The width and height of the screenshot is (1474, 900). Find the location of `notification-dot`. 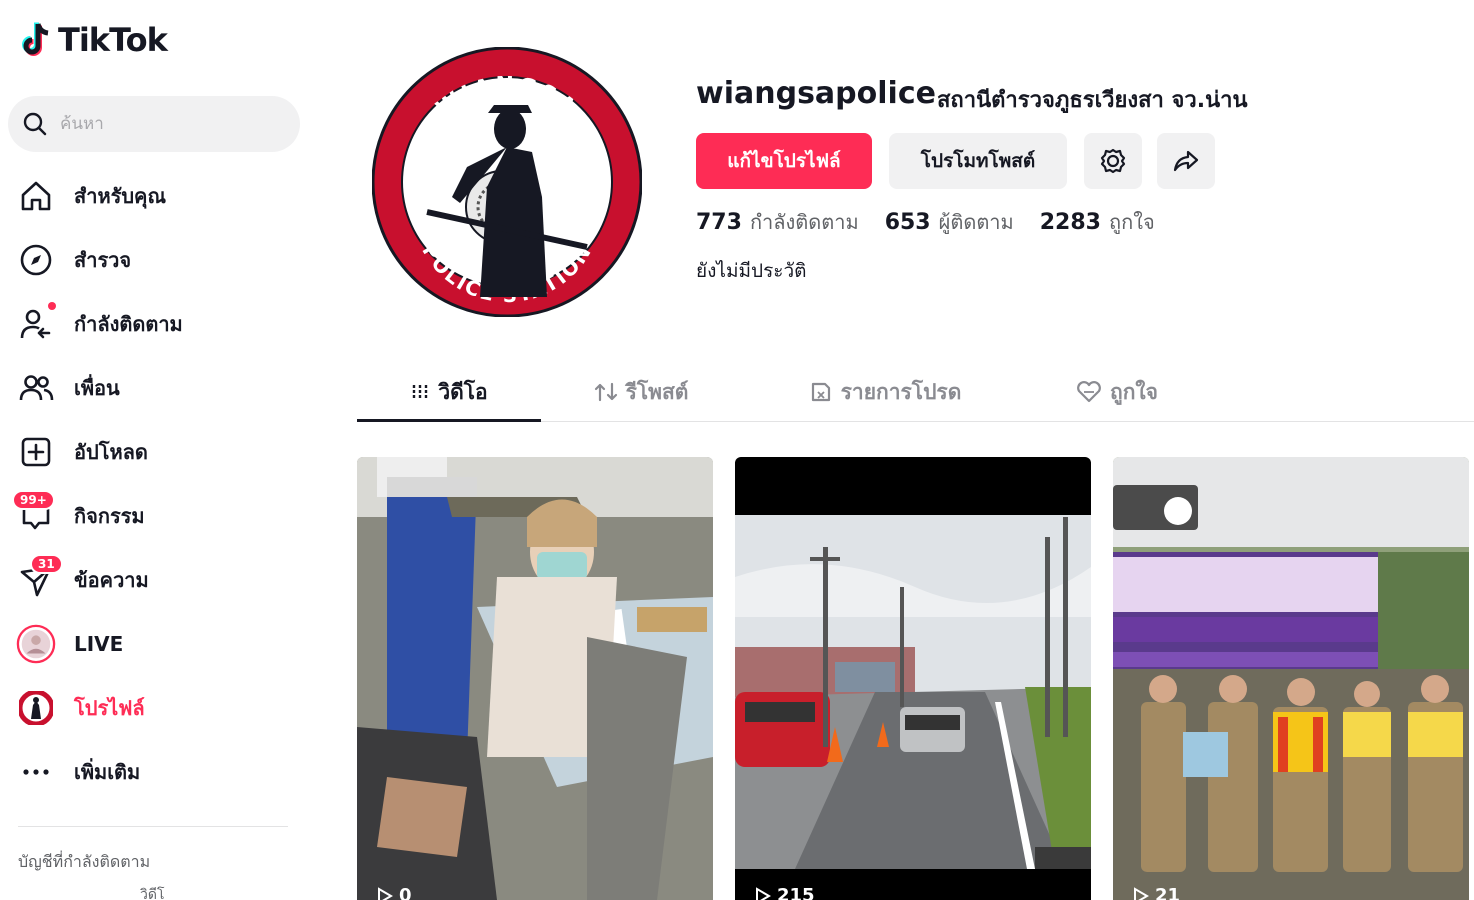

notification-dot is located at coordinates (52, 306).